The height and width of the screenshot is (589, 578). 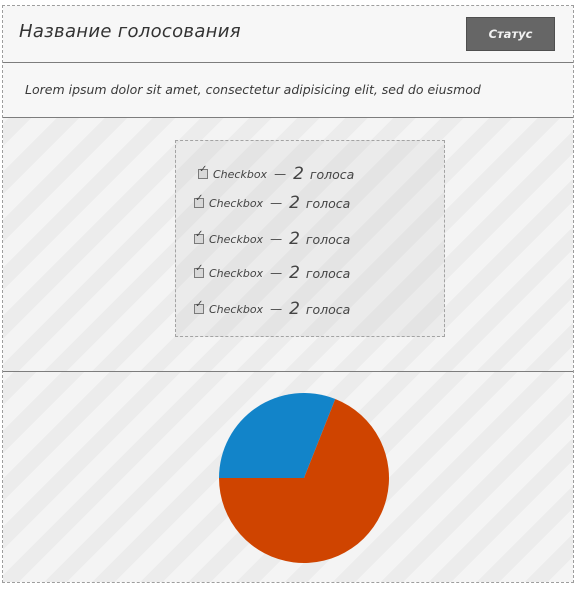 I want to click on poll-header: Название голосования Статус, so click(x=288, y=34).